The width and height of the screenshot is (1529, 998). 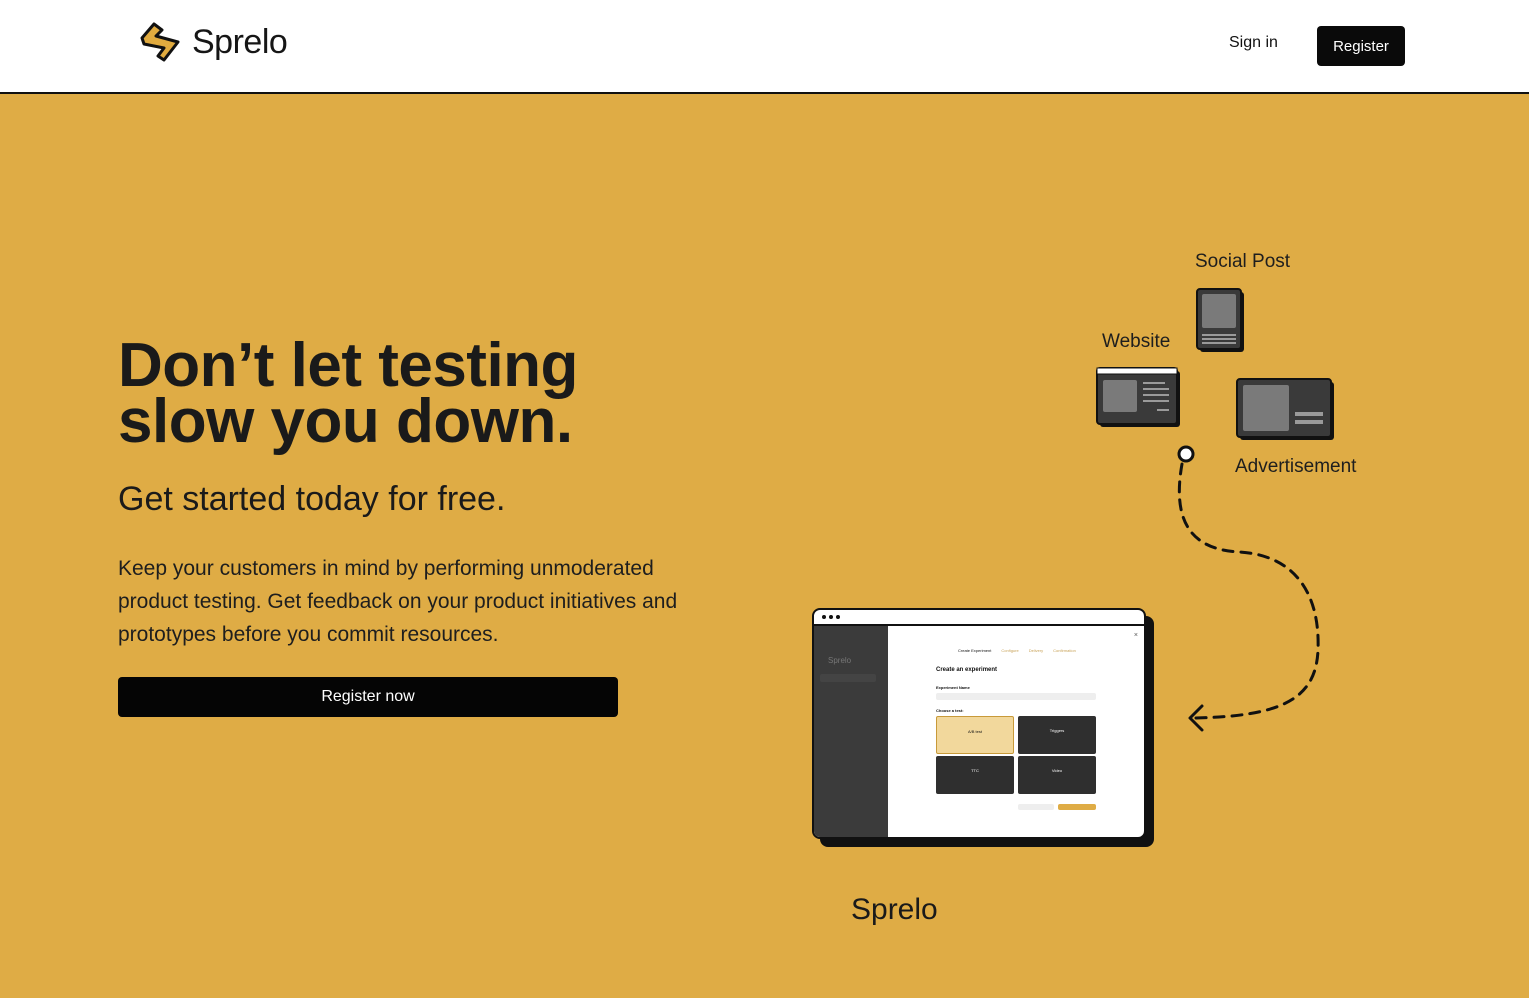 What do you see at coordinates (1220, 320) in the screenshot?
I see `social-post-icon` at bounding box center [1220, 320].